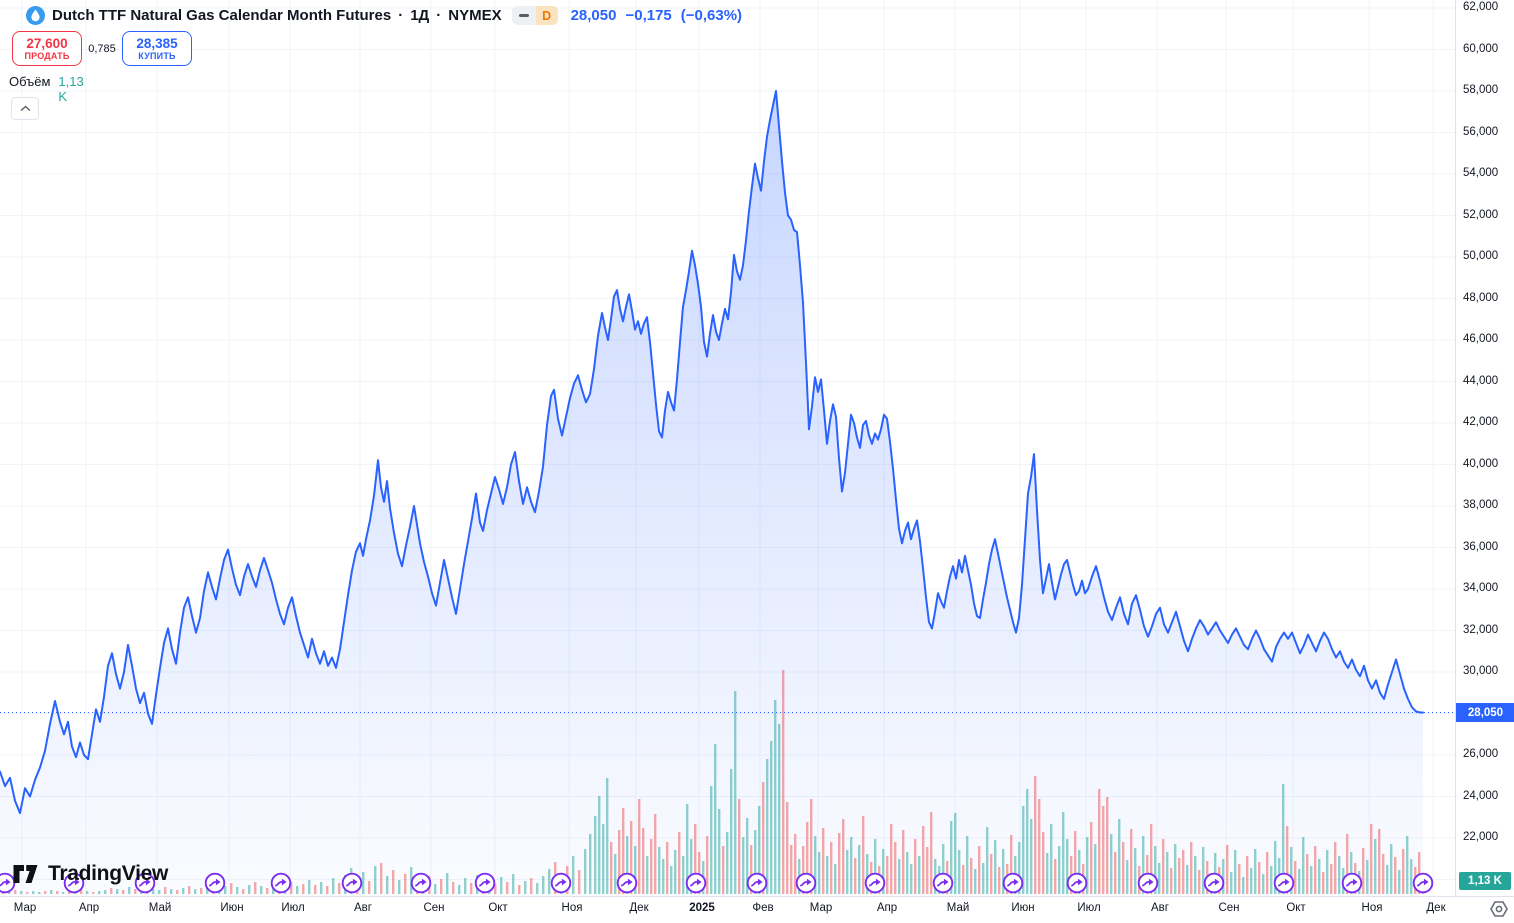 The height and width of the screenshot is (923, 1514). Describe the element at coordinates (1481, 131) in the screenshot. I see `price-axis-label: 56,000` at that location.